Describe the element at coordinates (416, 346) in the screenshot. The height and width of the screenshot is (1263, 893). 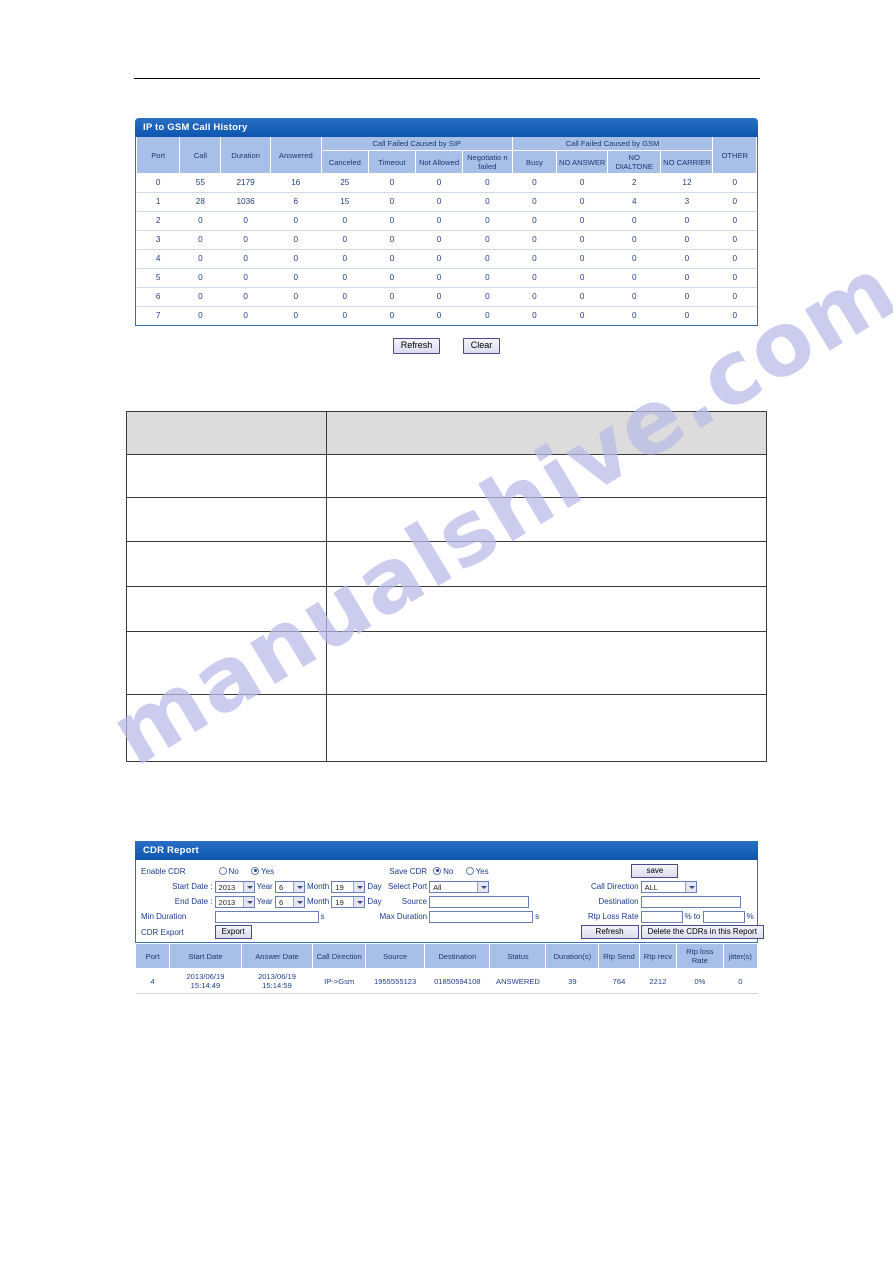
I see `refresh-button: Refresh` at that location.